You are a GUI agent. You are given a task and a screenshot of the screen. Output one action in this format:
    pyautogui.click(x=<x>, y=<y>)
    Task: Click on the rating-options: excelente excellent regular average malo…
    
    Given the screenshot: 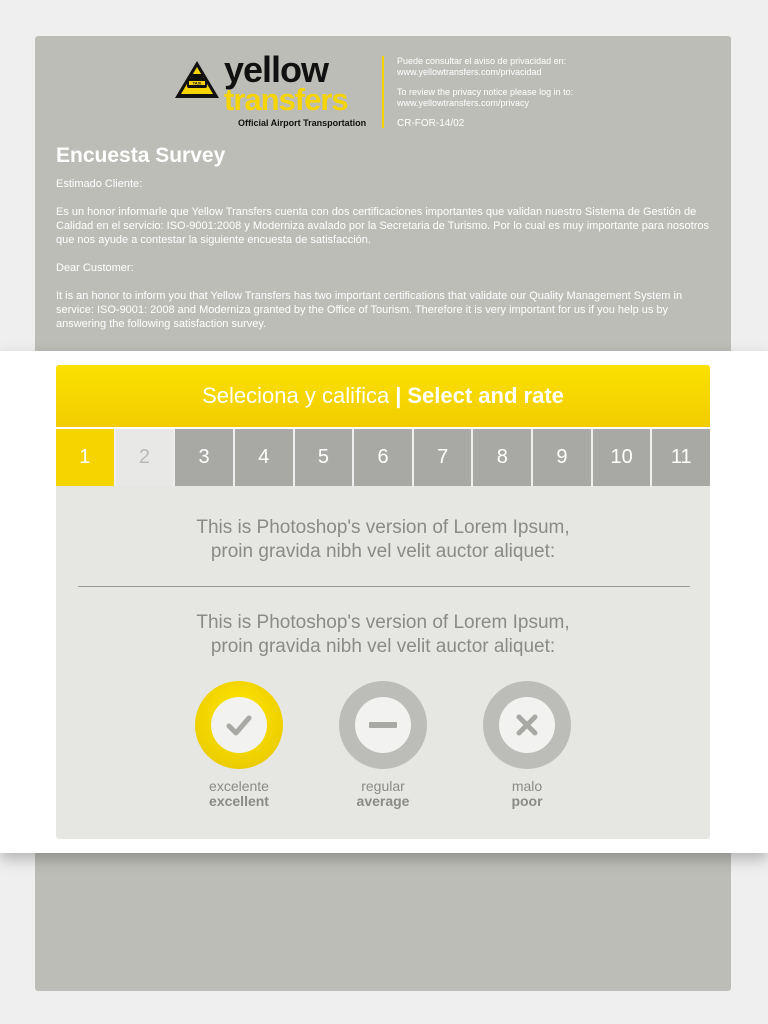 What is the action you would take?
    pyautogui.click(x=383, y=745)
    